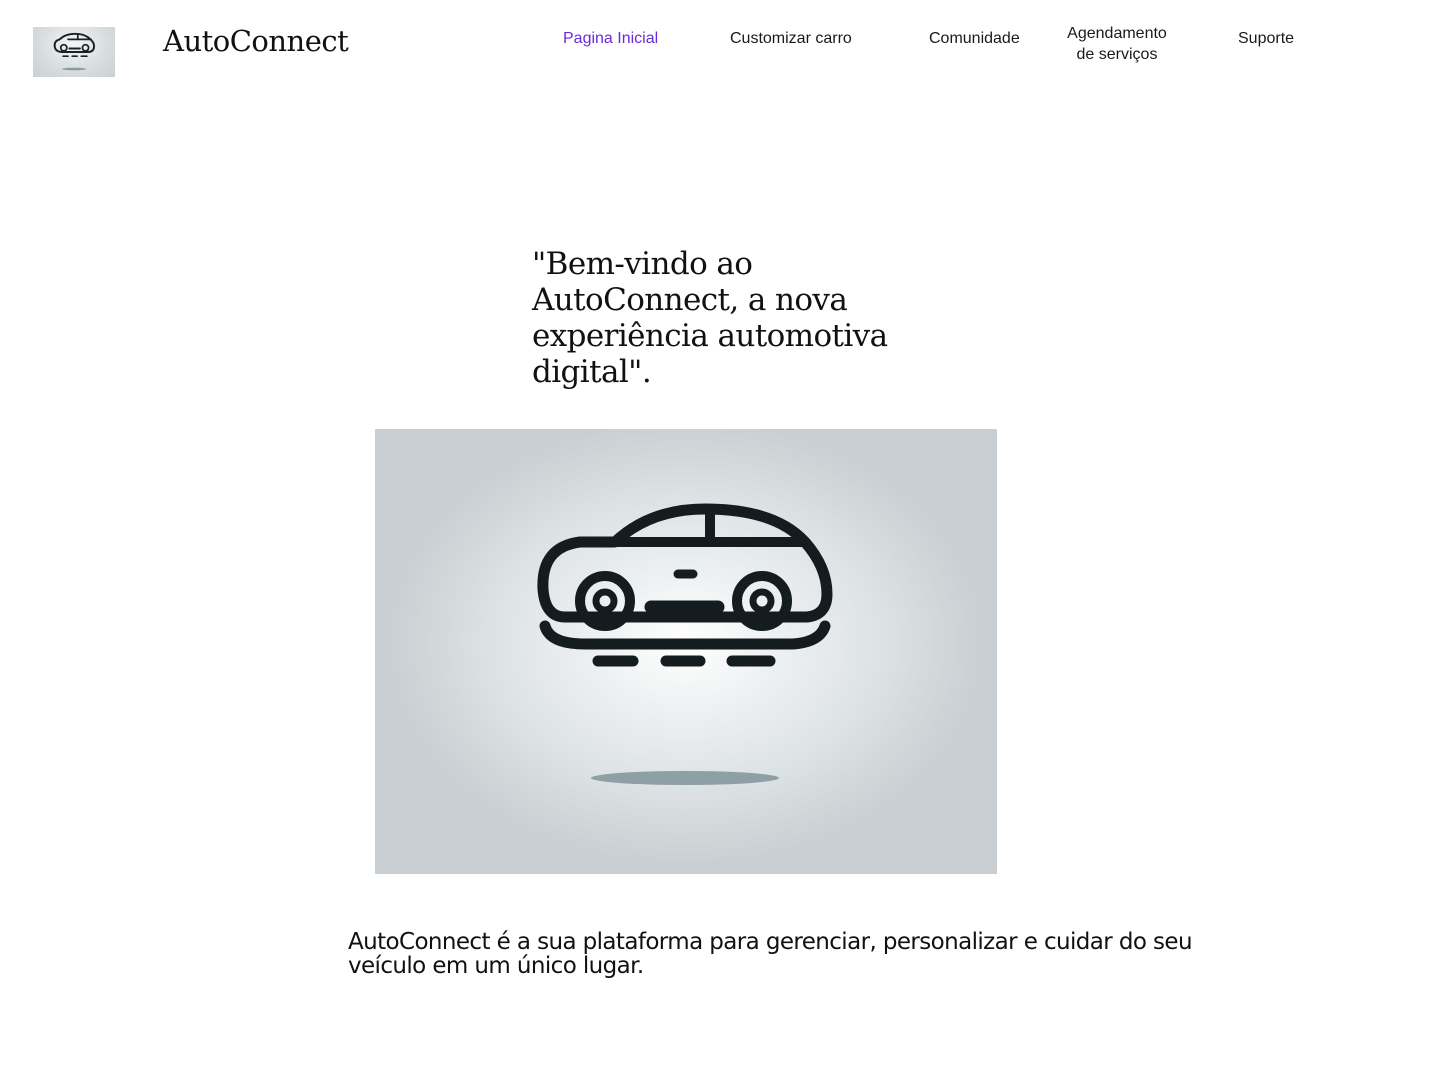  What do you see at coordinates (1117, 44) in the screenshot?
I see `nav-link-agendamento-de-servicos: Agendamento de serviços` at bounding box center [1117, 44].